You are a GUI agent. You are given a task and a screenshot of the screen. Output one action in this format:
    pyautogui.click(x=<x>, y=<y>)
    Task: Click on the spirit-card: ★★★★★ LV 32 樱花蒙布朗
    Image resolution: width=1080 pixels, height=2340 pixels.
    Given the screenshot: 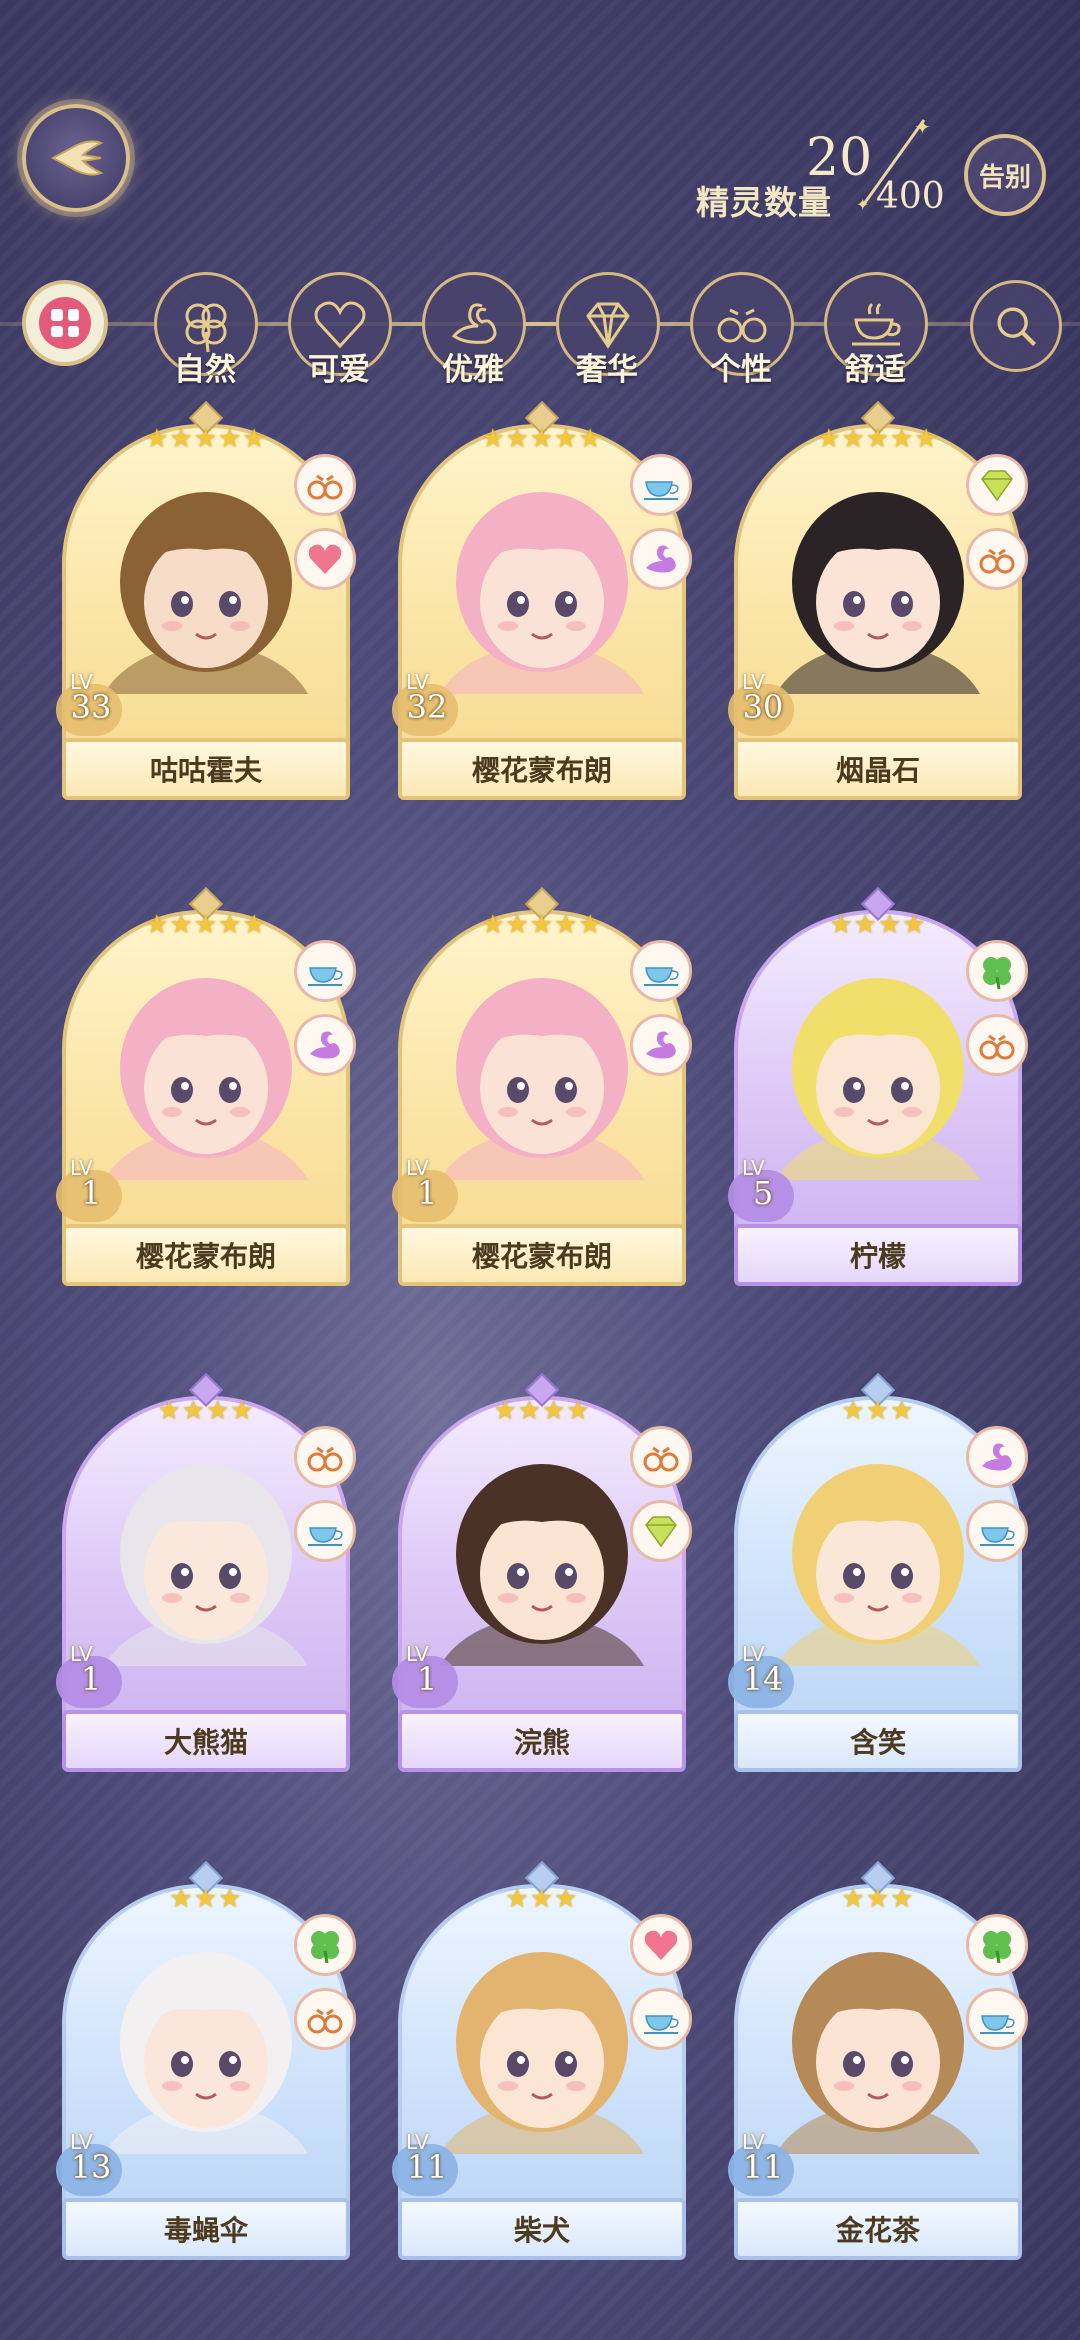 What is the action you would take?
    pyautogui.click(x=542, y=600)
    